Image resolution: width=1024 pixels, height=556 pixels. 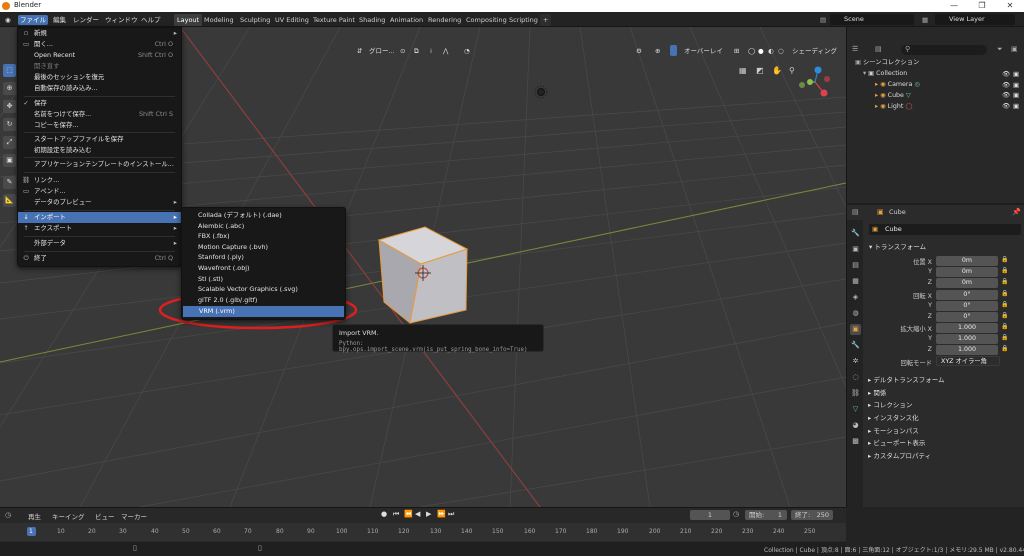 I want to click on render-tab-icon: ▣, so click(x=855, y=249).